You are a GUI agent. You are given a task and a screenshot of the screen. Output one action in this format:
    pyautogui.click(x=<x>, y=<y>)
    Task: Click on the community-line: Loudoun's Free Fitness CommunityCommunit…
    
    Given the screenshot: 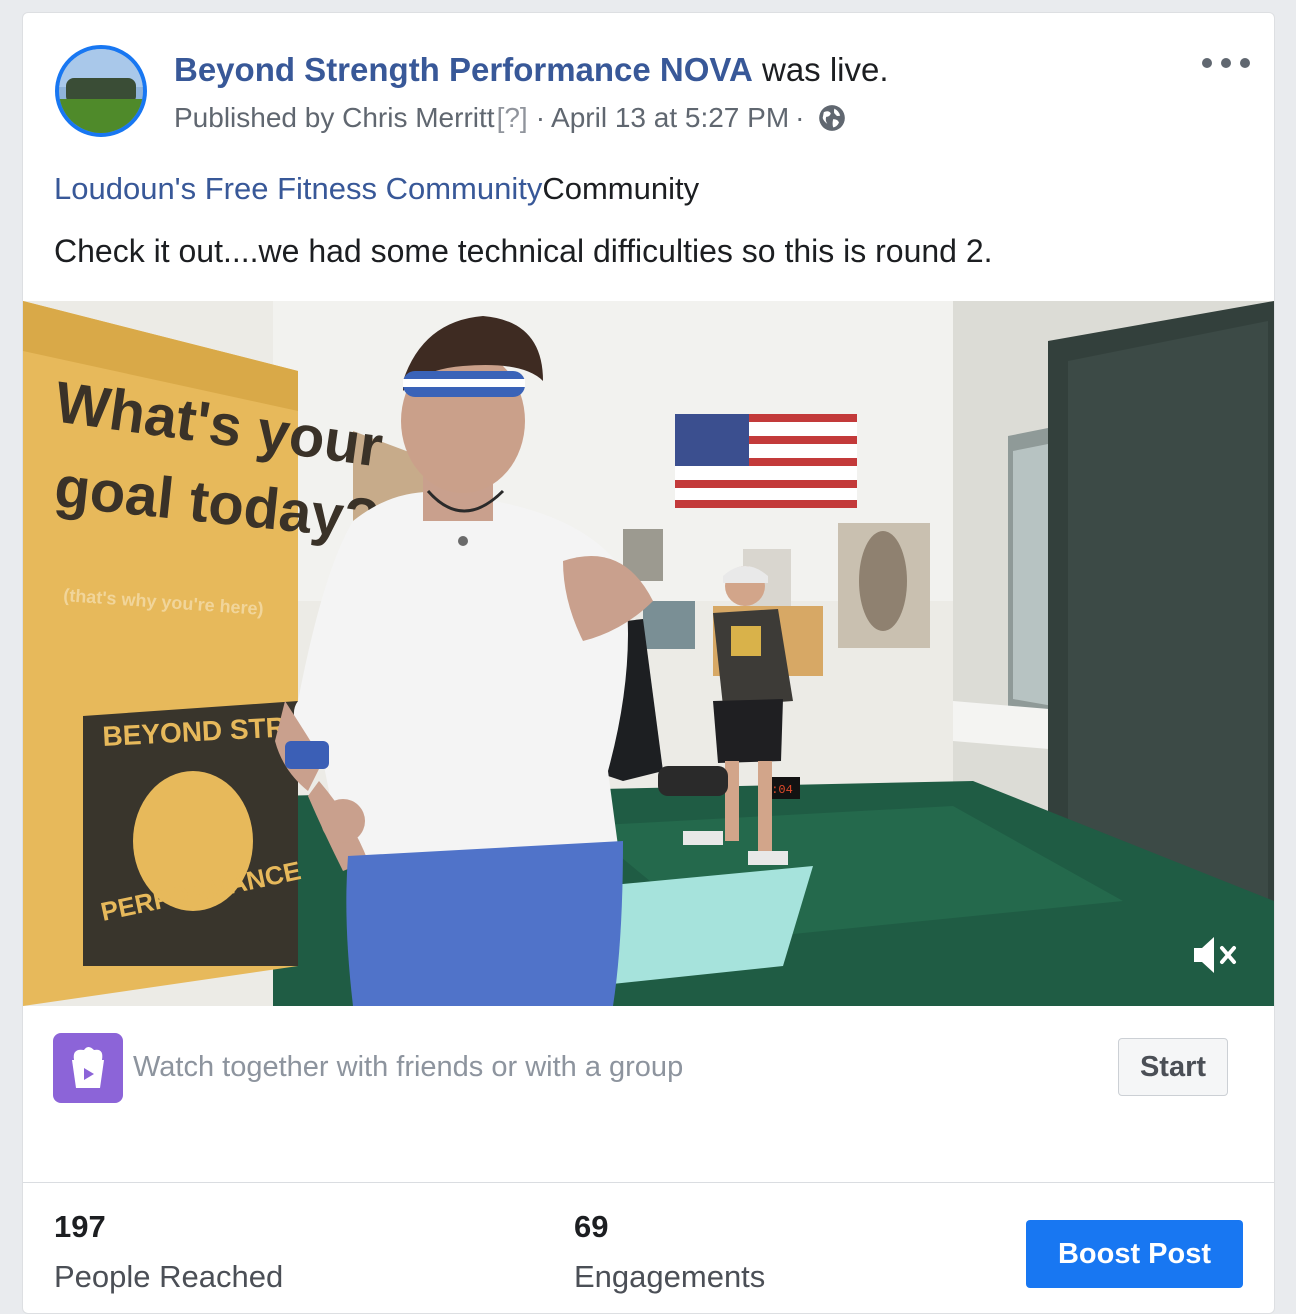 What is the action you would take?
    pyautogui.click(x=376, y=189)
    